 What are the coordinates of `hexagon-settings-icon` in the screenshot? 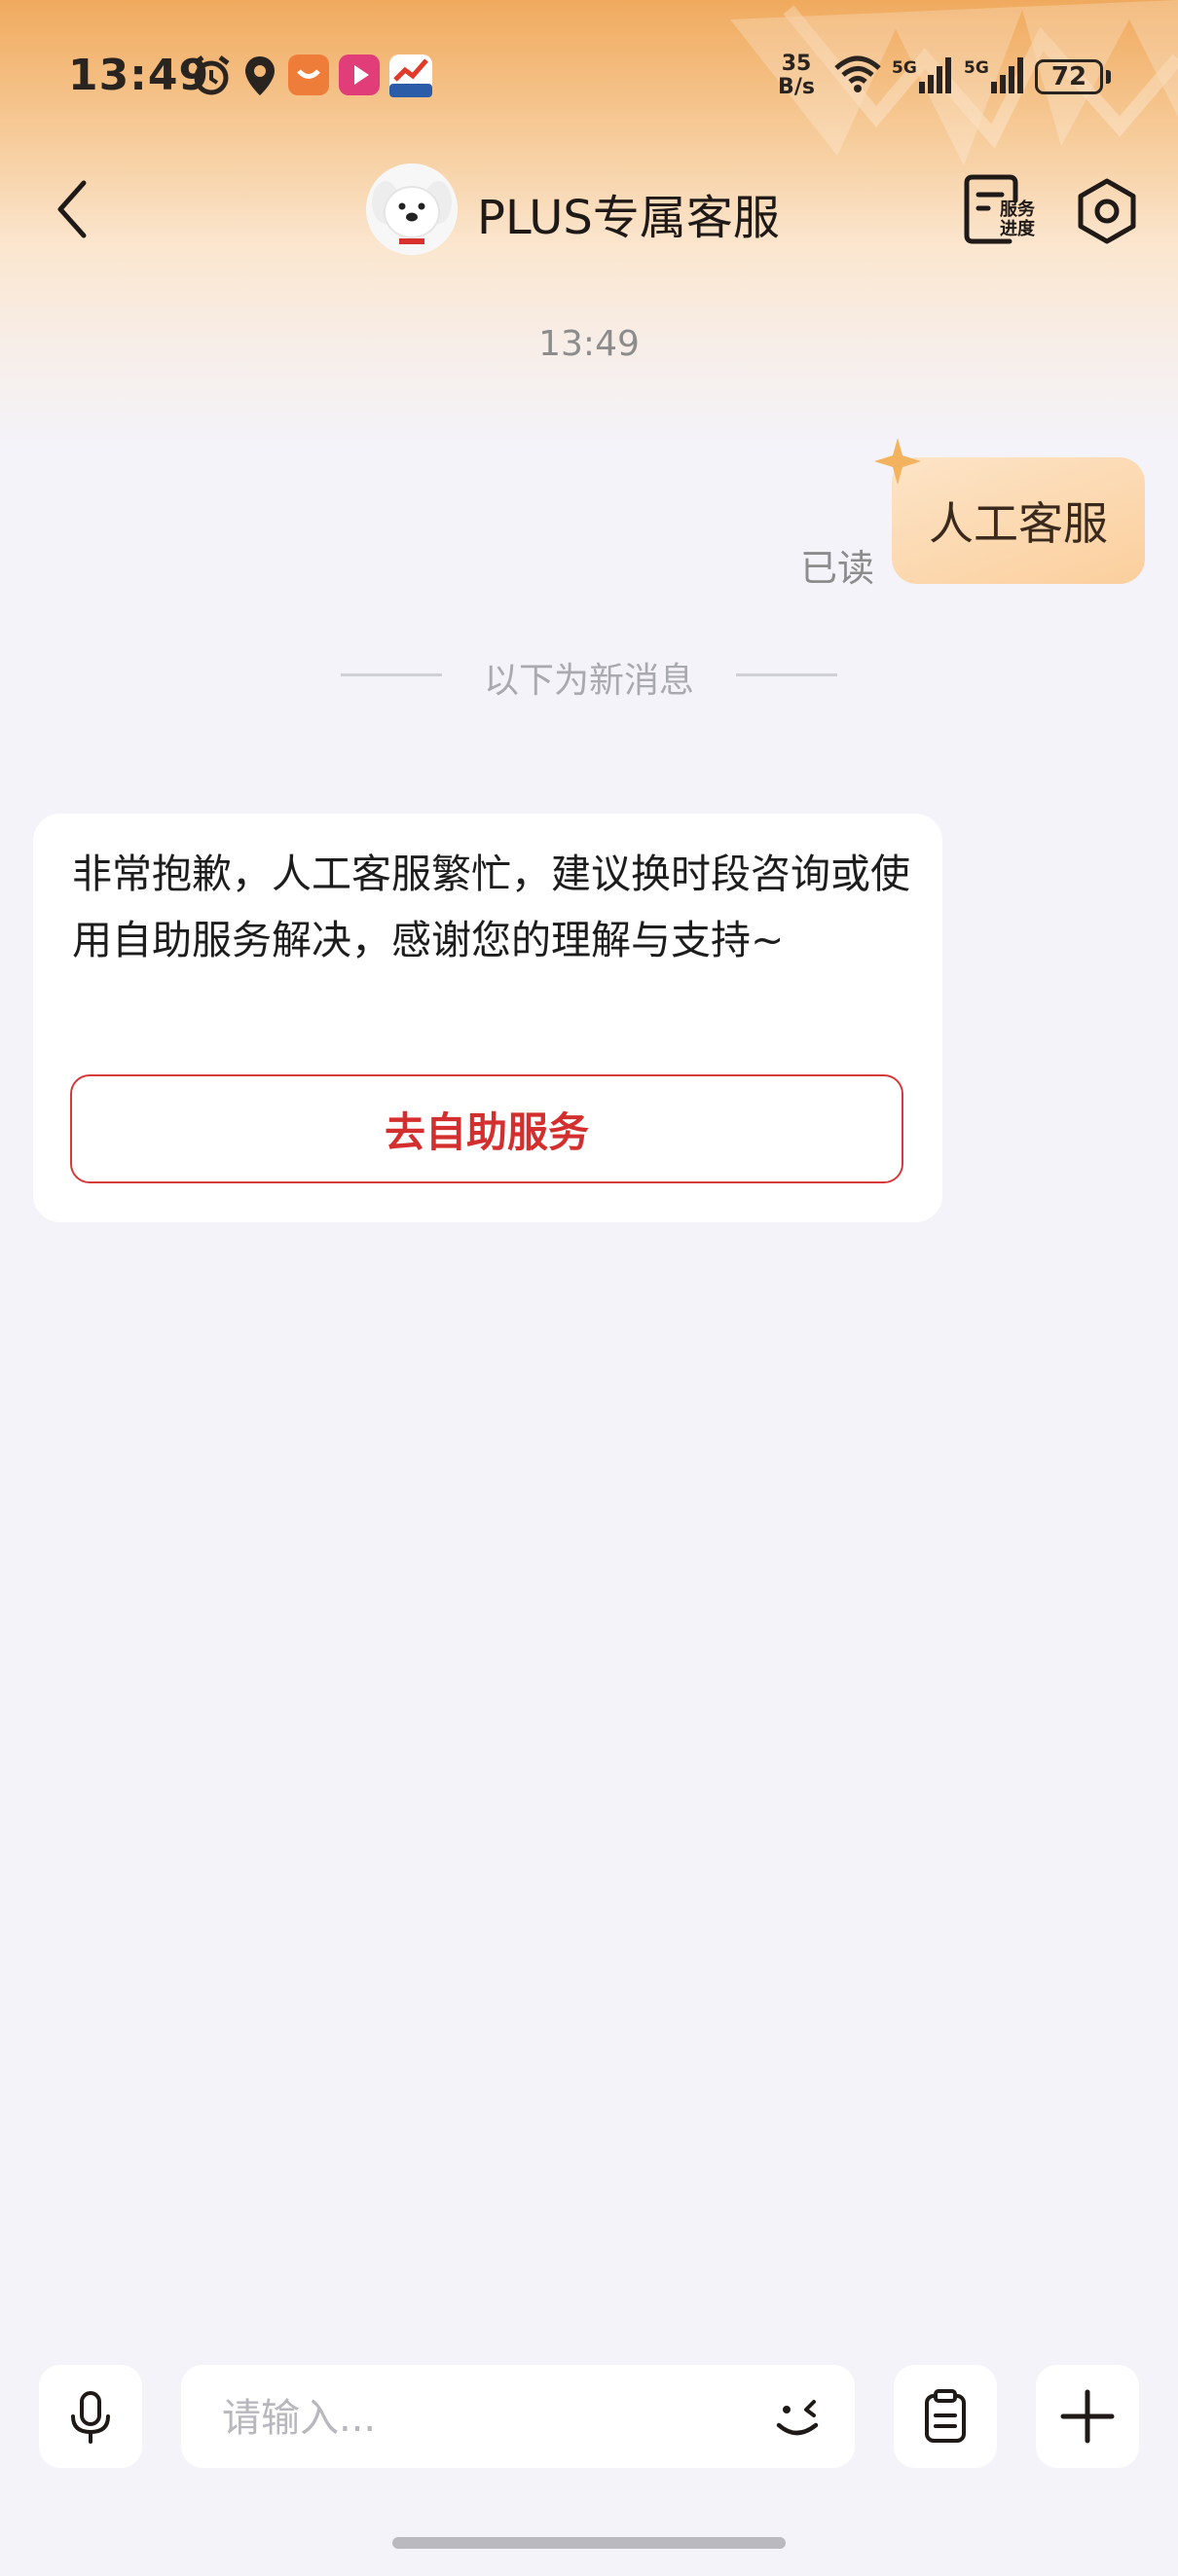 It's located at (1107, 211).